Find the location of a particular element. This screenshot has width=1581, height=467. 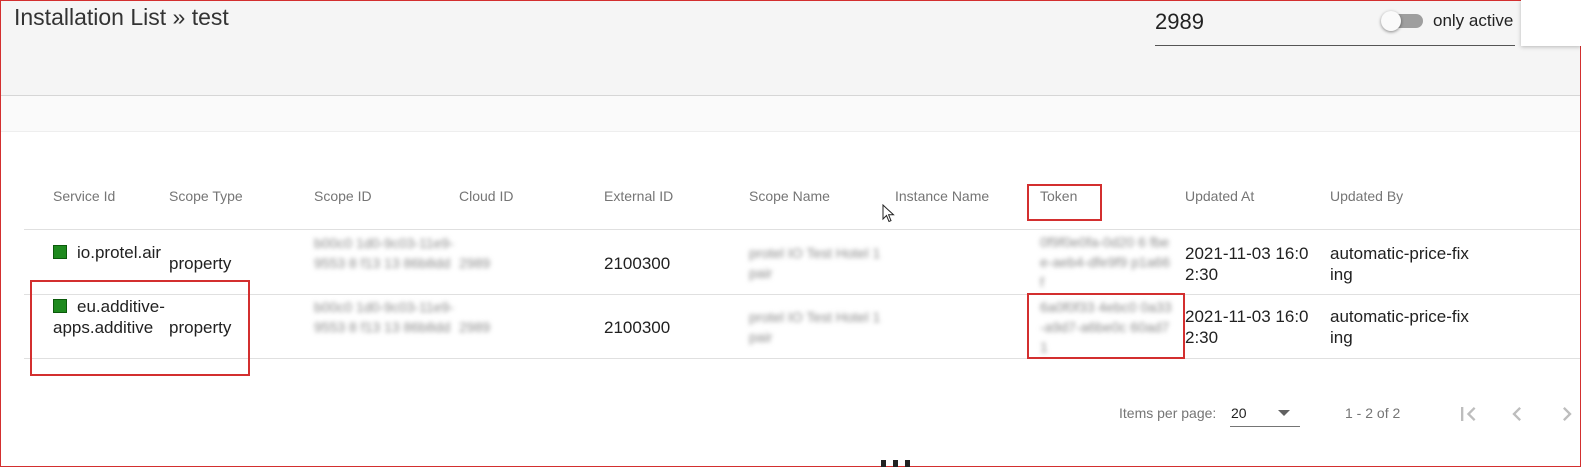

col-cloud-id: Cloud ID is located at coordinates (486, 196).